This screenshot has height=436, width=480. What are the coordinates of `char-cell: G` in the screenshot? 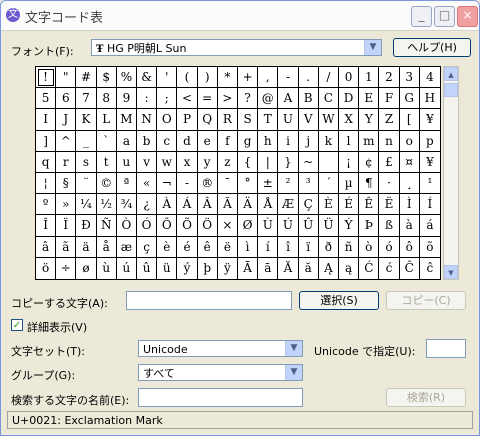 It's located at (409, 99).